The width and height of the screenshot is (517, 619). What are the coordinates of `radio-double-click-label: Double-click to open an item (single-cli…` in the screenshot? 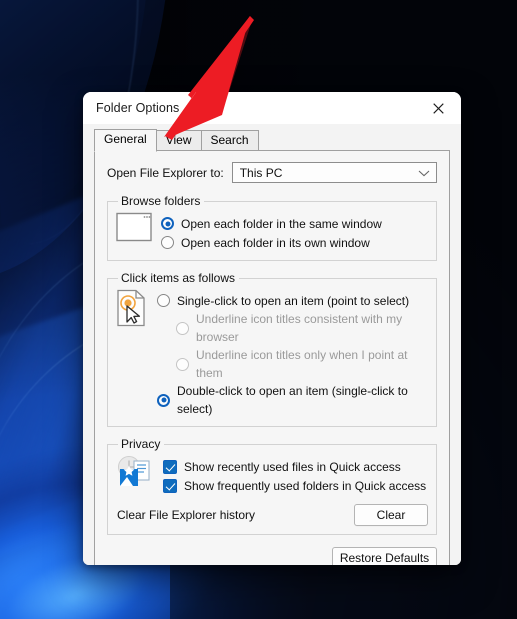 It's located at (292, 400).